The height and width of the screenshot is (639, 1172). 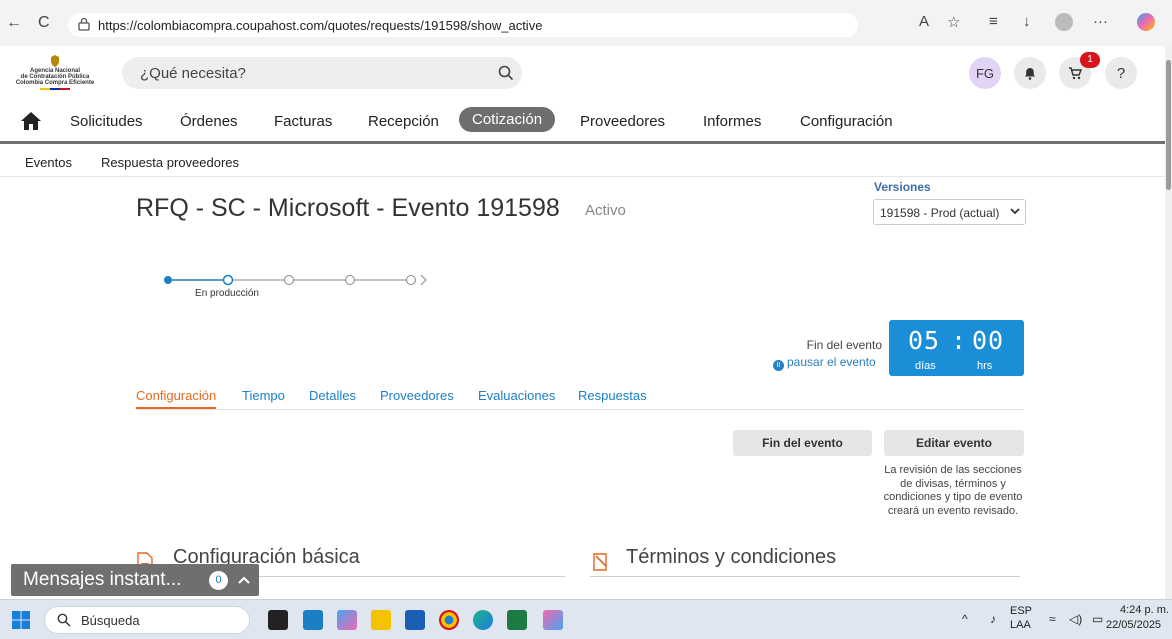 I want to click on bell-icon, so click(x=1030, y=73).